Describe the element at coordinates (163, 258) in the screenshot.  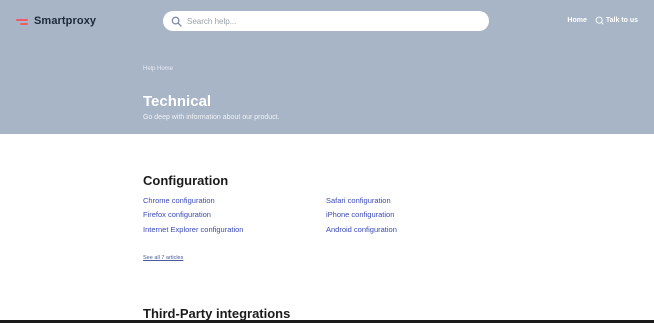
I see `see-all-articles-link: See all 7 articles` at that location.